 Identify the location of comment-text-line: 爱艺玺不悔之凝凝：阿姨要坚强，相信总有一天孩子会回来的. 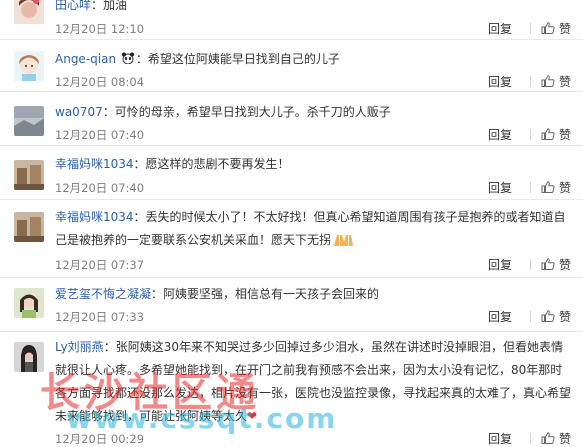
(315, 294).